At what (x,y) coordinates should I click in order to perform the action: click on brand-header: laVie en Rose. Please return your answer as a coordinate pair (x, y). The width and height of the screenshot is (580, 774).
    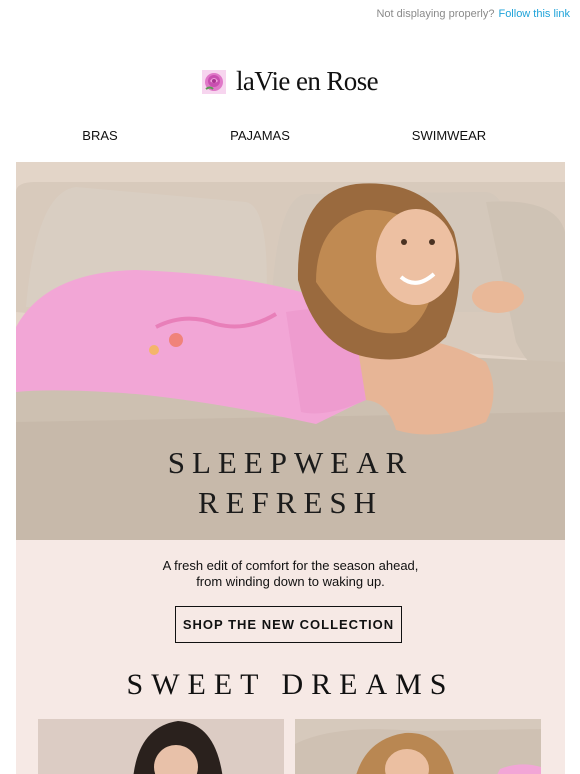
    Looking at the image, I should click on (290, 81).